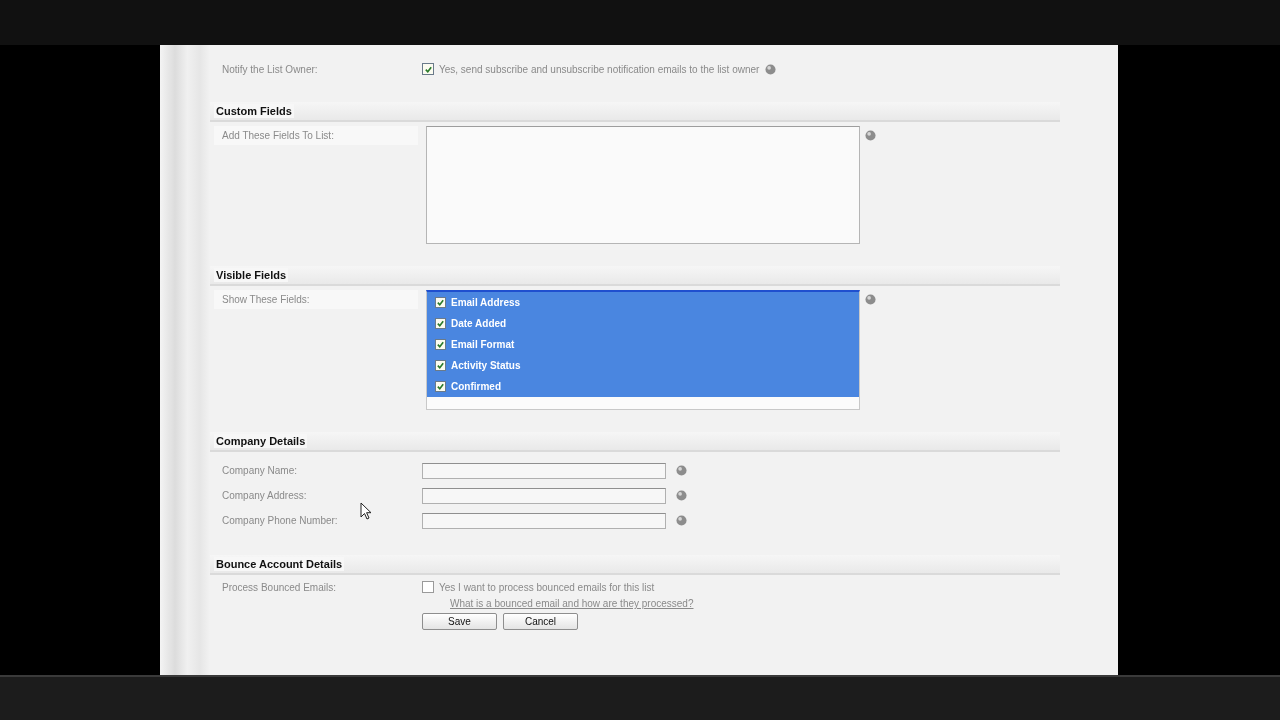 The image size is (1280, 720). I want to click on mouse-pointer-icon, so click(366, 511).